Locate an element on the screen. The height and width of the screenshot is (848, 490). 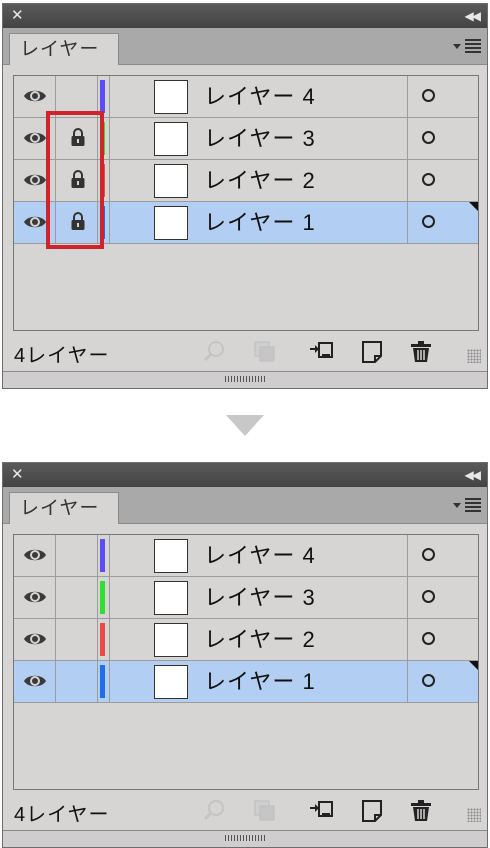
lock-column-highlight is located at coordinates (75, 180).